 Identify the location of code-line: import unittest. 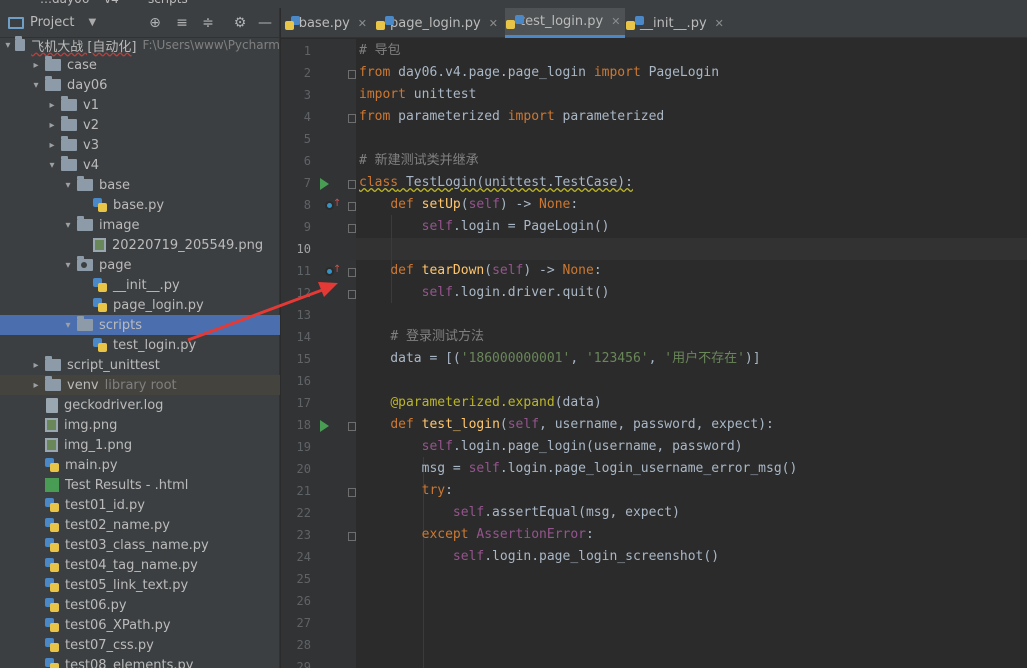
(417, 95).